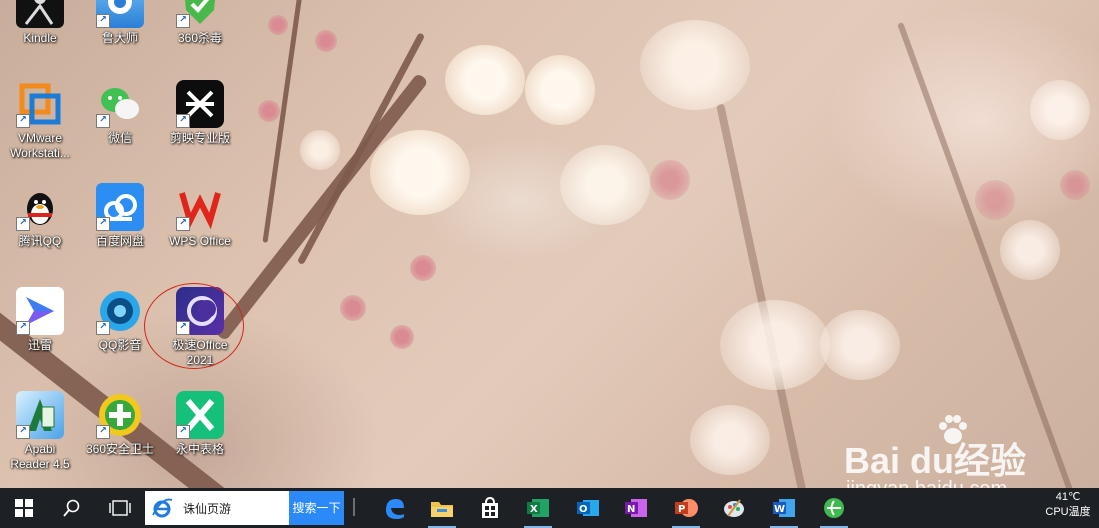  I want to click on icon-label: 微信, so click(119, 138).